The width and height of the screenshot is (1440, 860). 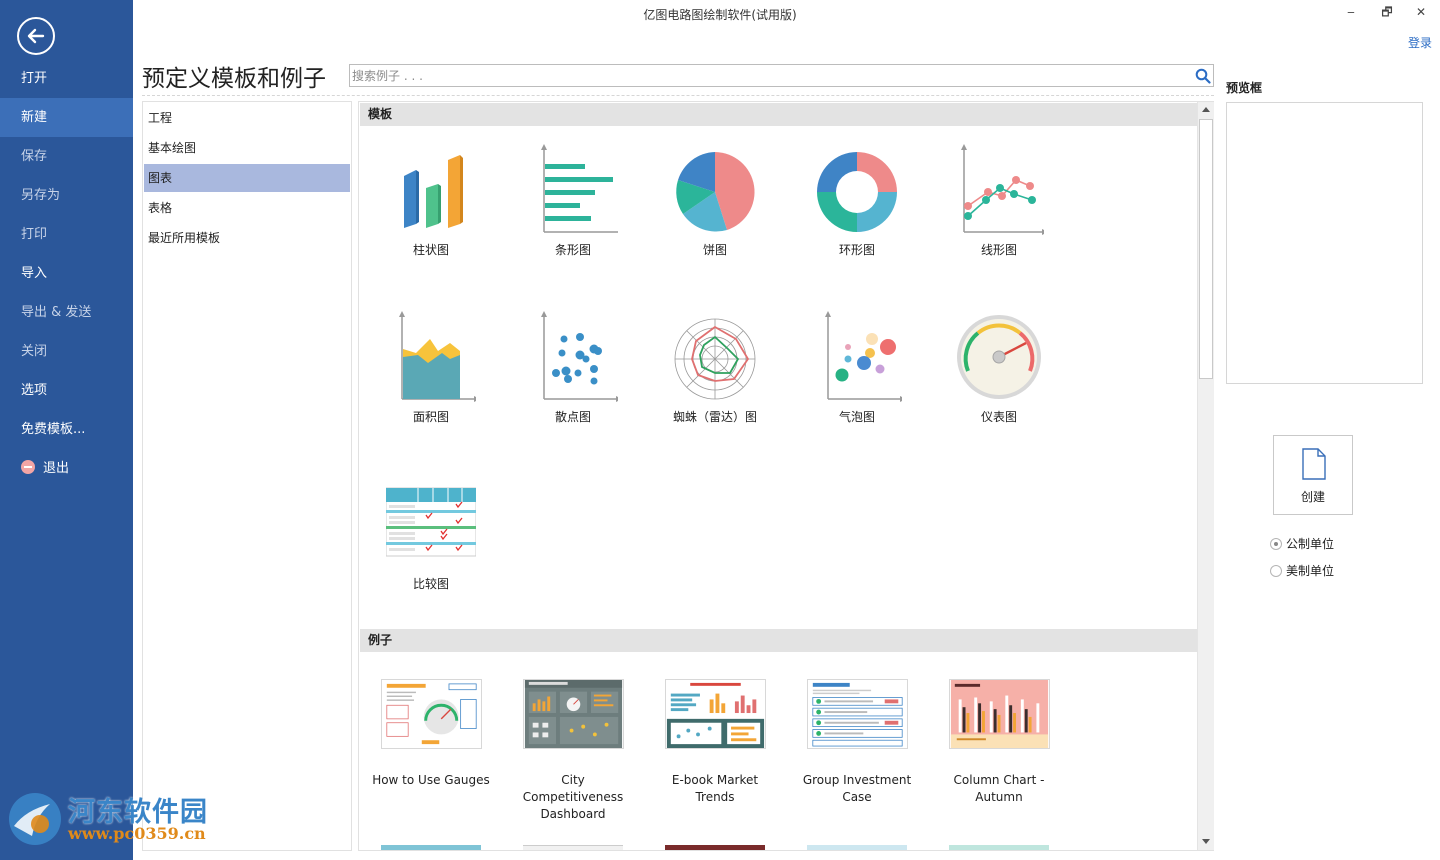 What do you see at coordinates (1203, 76) in the screenshot?
I see `search-icon` at bounding box center [1203, 76].